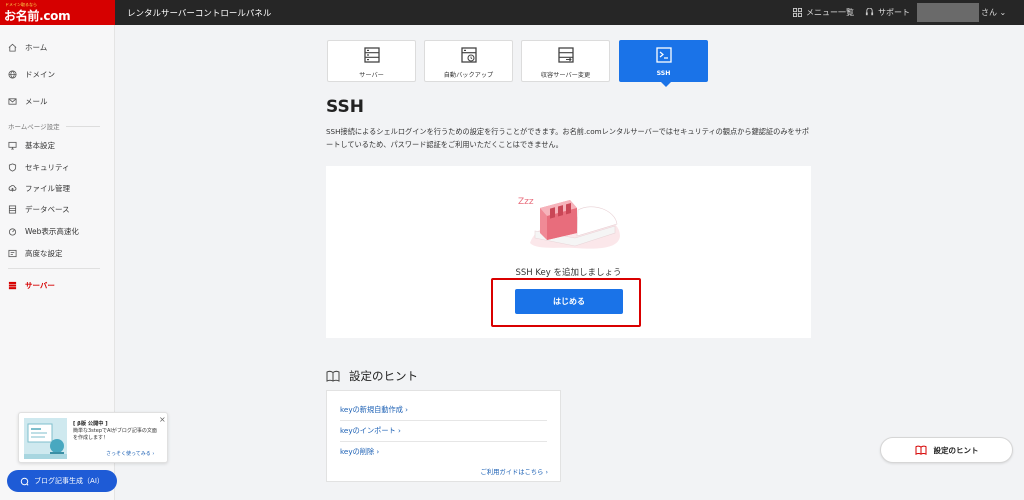 The image size is (1024, 500). I want to click on support-icon, so click(869, 12).